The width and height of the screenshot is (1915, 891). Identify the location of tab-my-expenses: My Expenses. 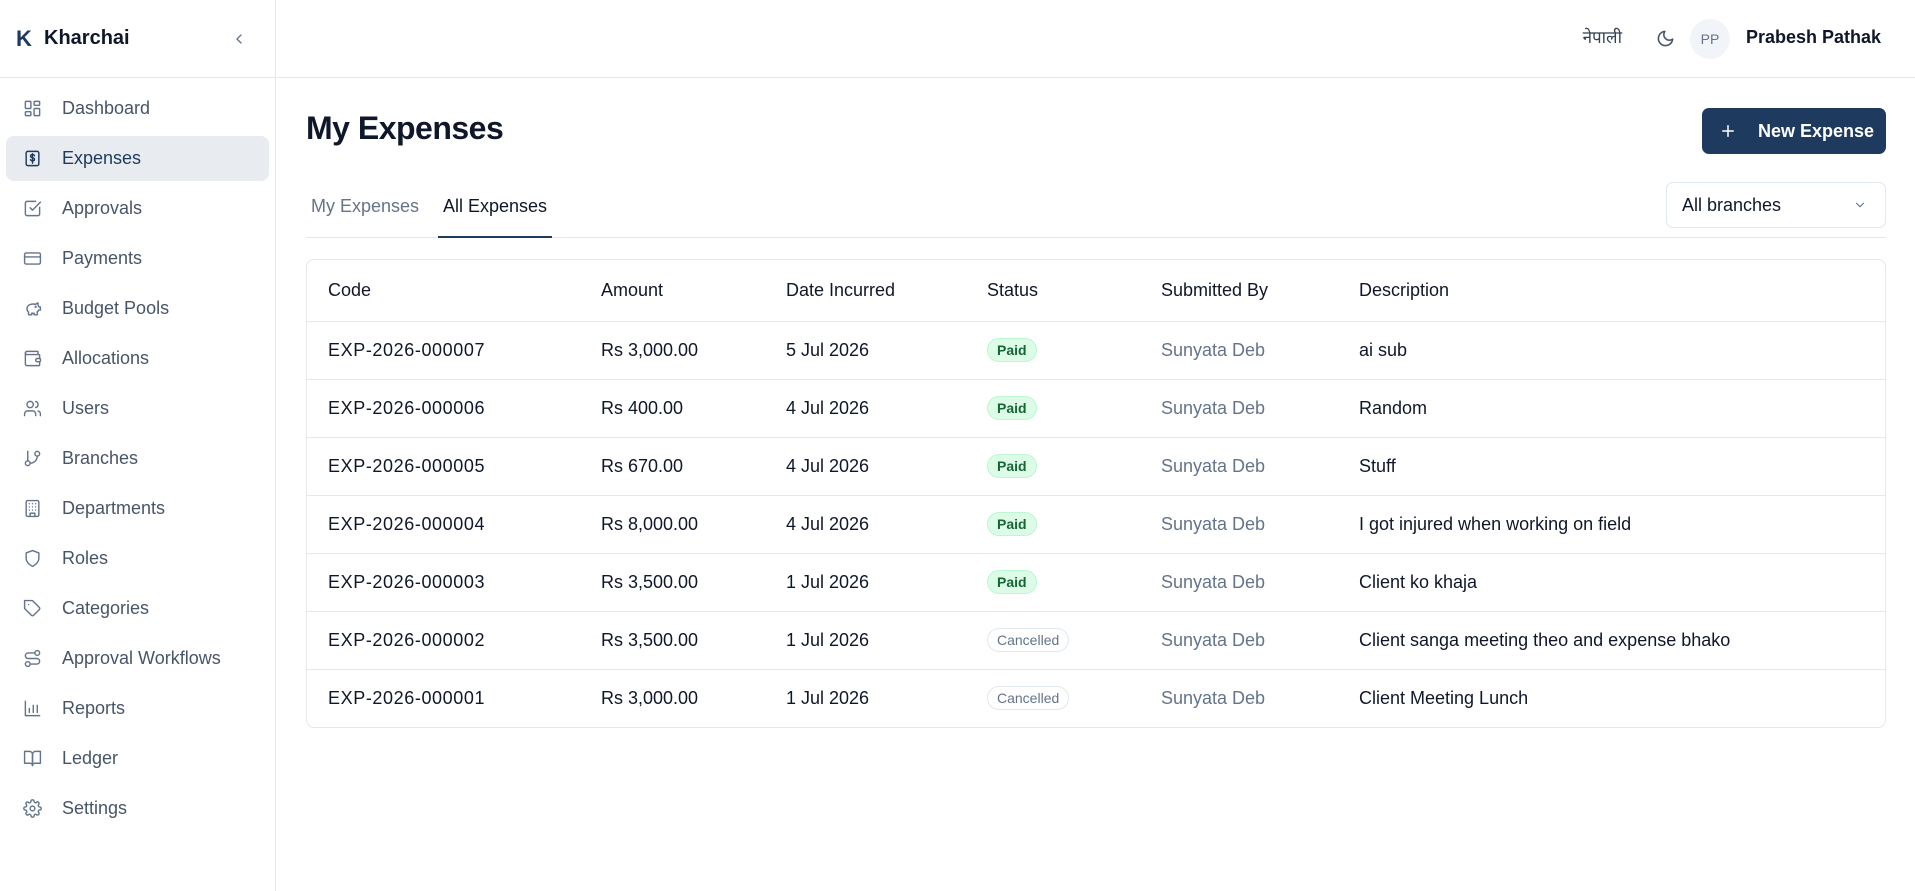
(365, 217).